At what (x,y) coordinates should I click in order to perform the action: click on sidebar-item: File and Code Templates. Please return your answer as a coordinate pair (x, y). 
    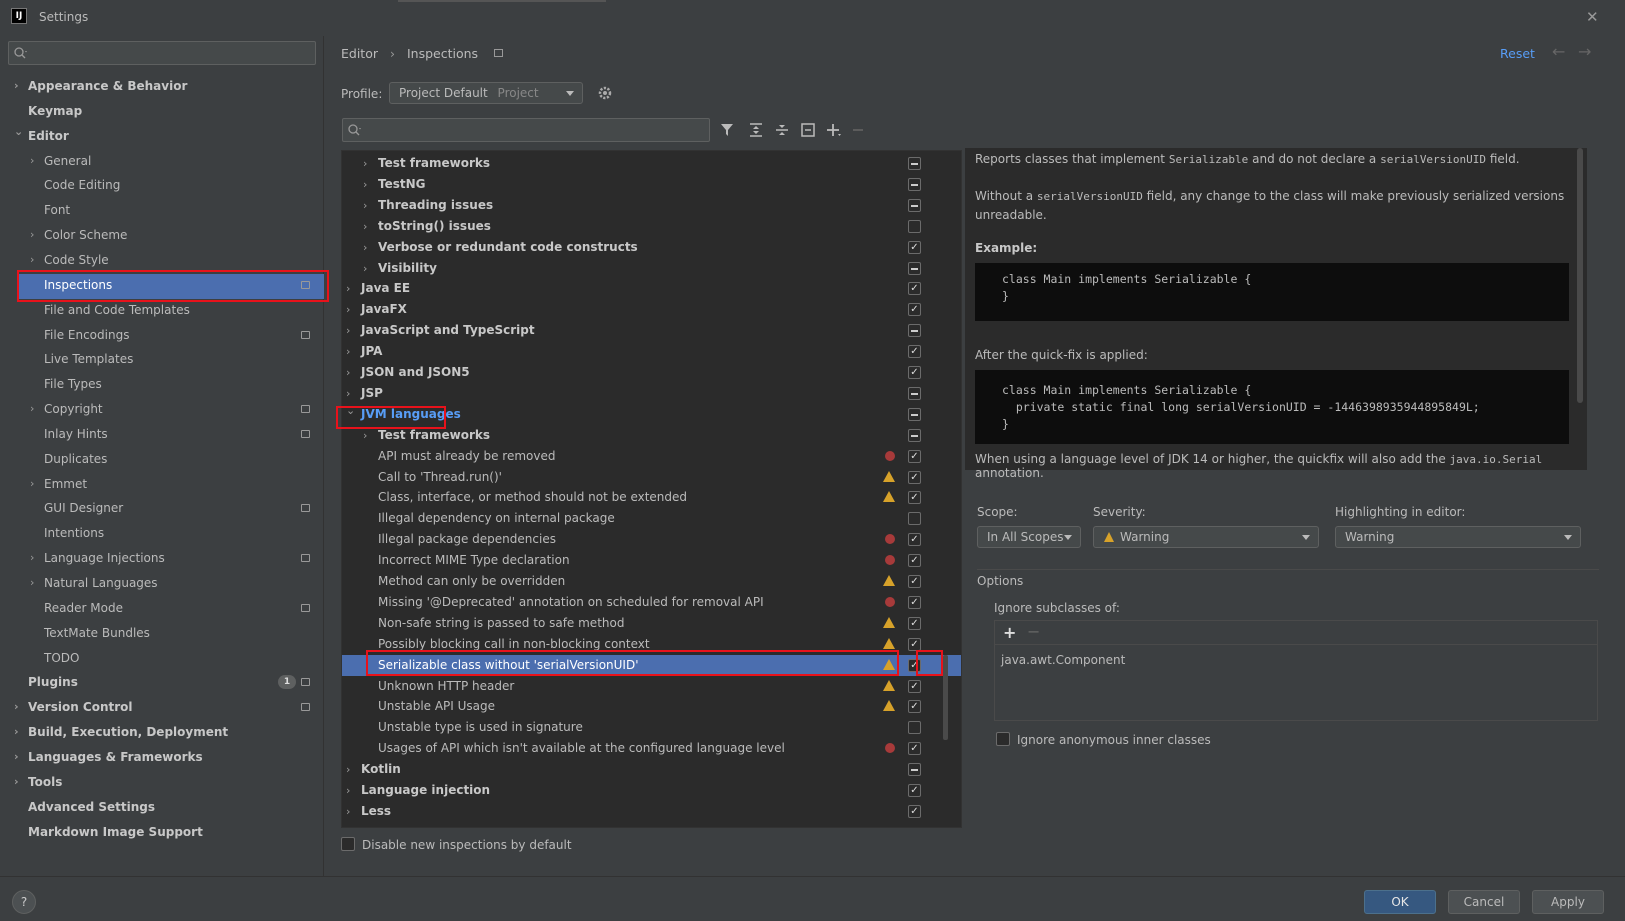
    Looking at the image, I should click on (162, 310).